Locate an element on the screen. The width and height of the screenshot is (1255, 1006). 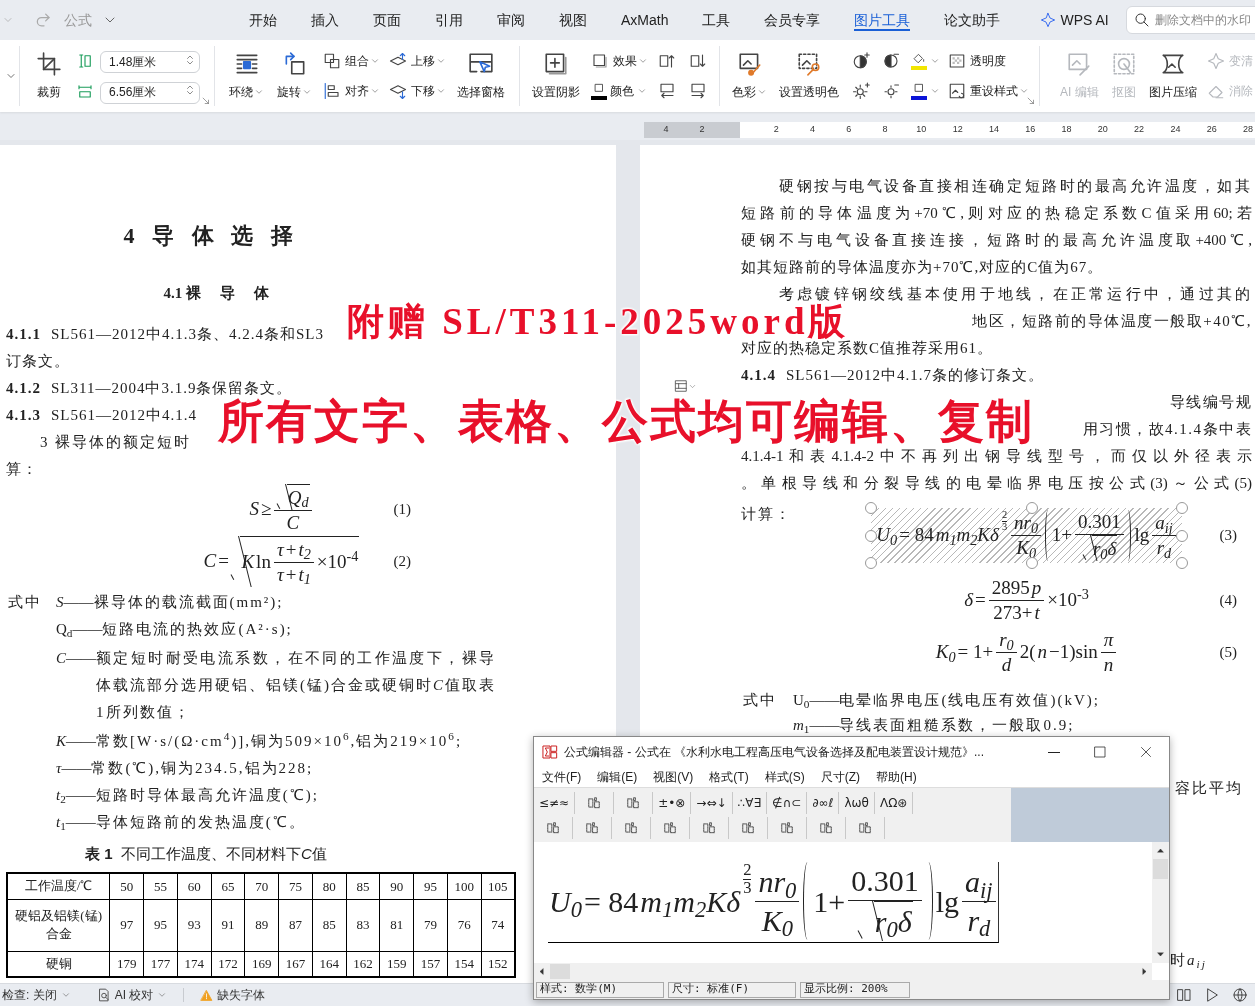
paragraph-line: 订条文。 is located at coordinates (38, 361).